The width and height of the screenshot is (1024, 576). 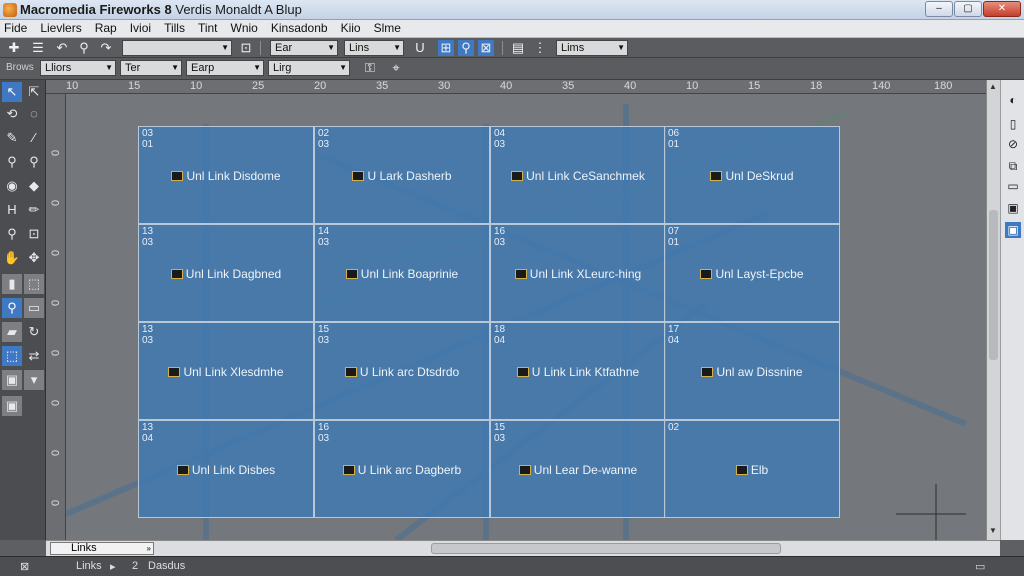 What do you see at coordinates (226, 371) in the screenshot?
I see `slice-cell: 13 03 Unl Link Xlesdmhe` at bounding box center [226, 371].